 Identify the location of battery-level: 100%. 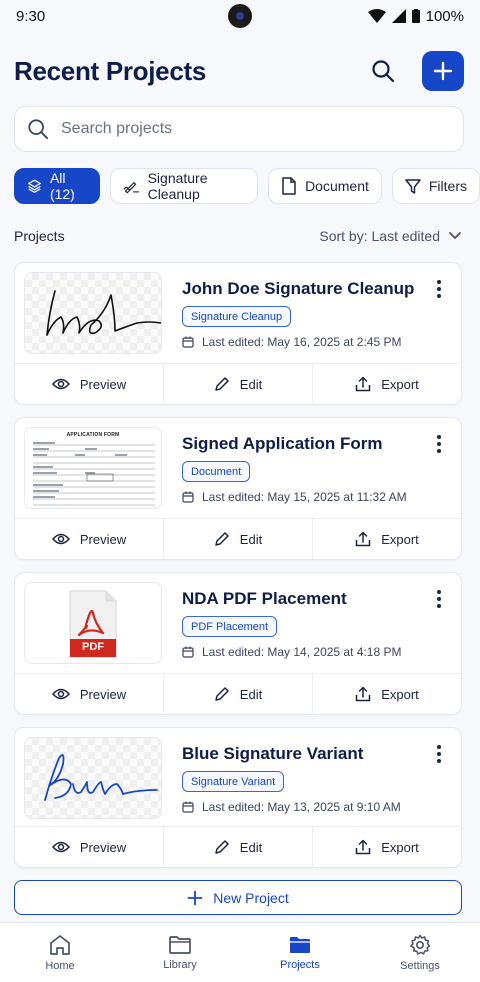
(444, 16).